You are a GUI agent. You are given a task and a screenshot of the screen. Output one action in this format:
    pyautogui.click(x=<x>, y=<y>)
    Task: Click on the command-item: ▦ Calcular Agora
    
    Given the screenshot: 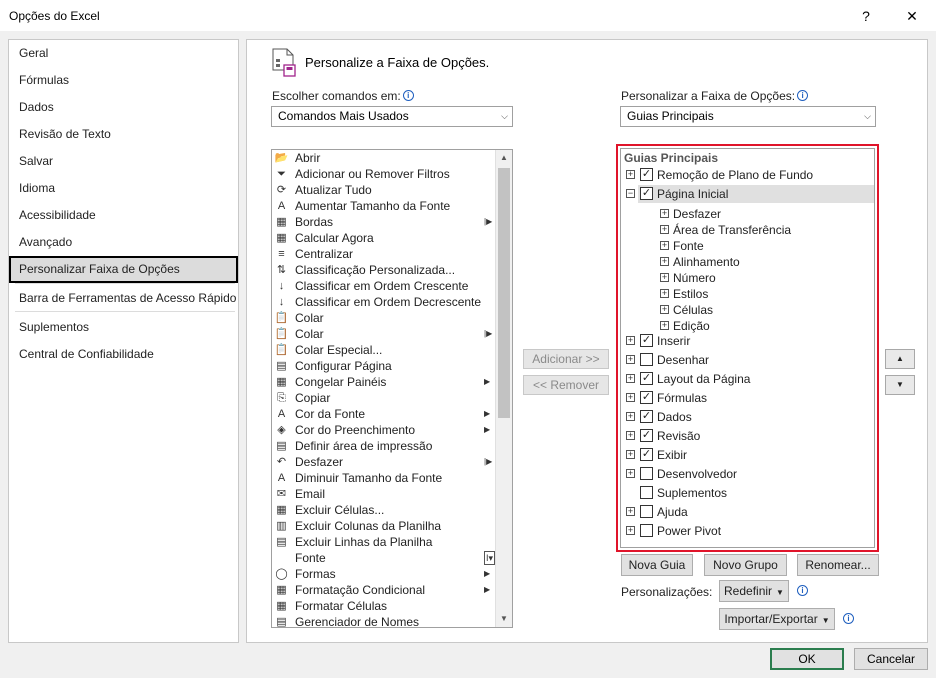 What is the action you would take?
    pyautogui.click(x=384, y=238)
    